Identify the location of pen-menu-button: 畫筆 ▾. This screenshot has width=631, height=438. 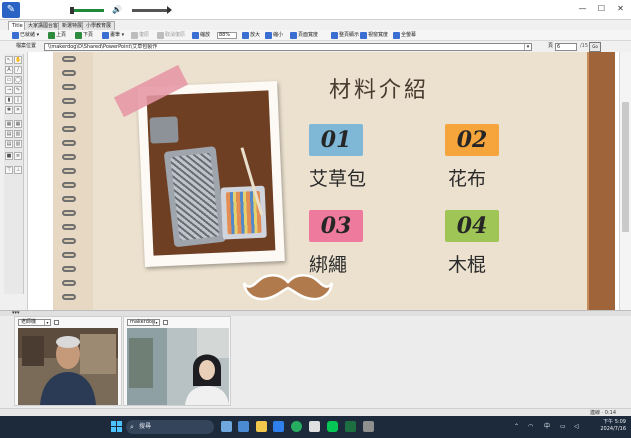
(113, 35).